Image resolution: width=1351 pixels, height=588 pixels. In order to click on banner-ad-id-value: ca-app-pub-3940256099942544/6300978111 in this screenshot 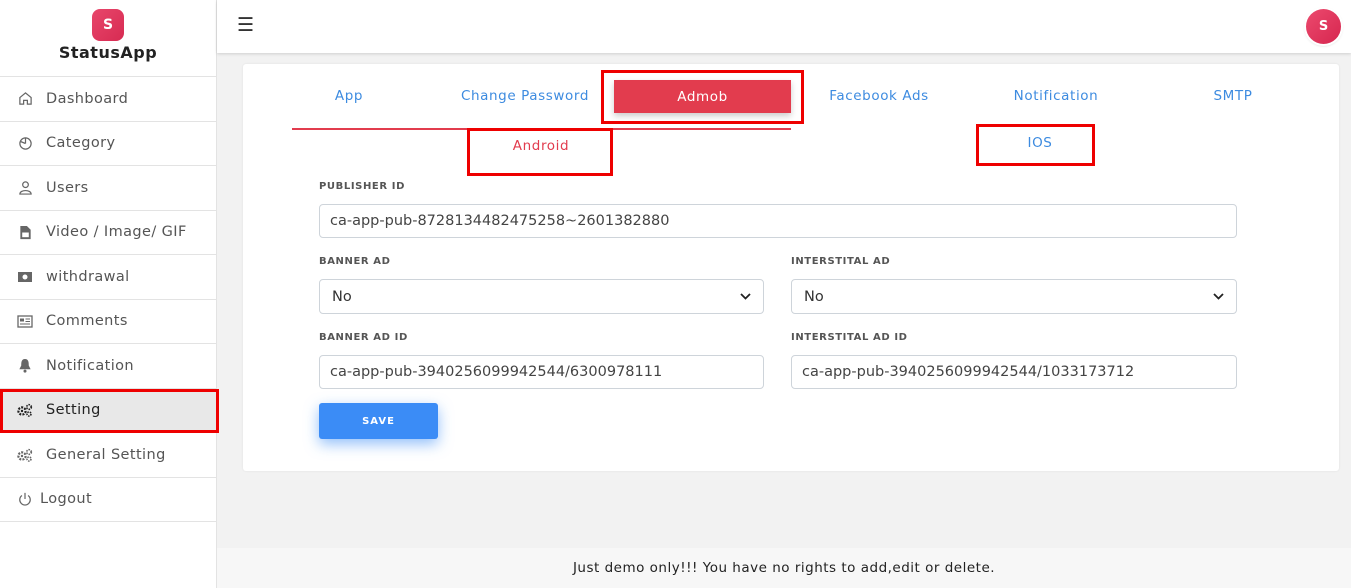, I will do `click(496, 372)`.